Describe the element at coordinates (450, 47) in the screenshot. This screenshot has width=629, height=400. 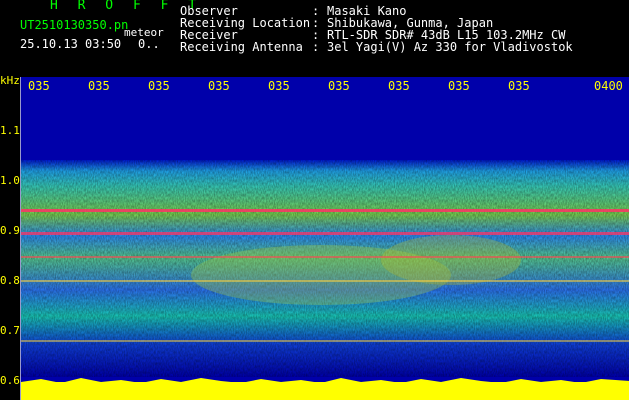
I see `antenna-value: 3el Yagi(V) Az 330 for Vladivostok` at that location.